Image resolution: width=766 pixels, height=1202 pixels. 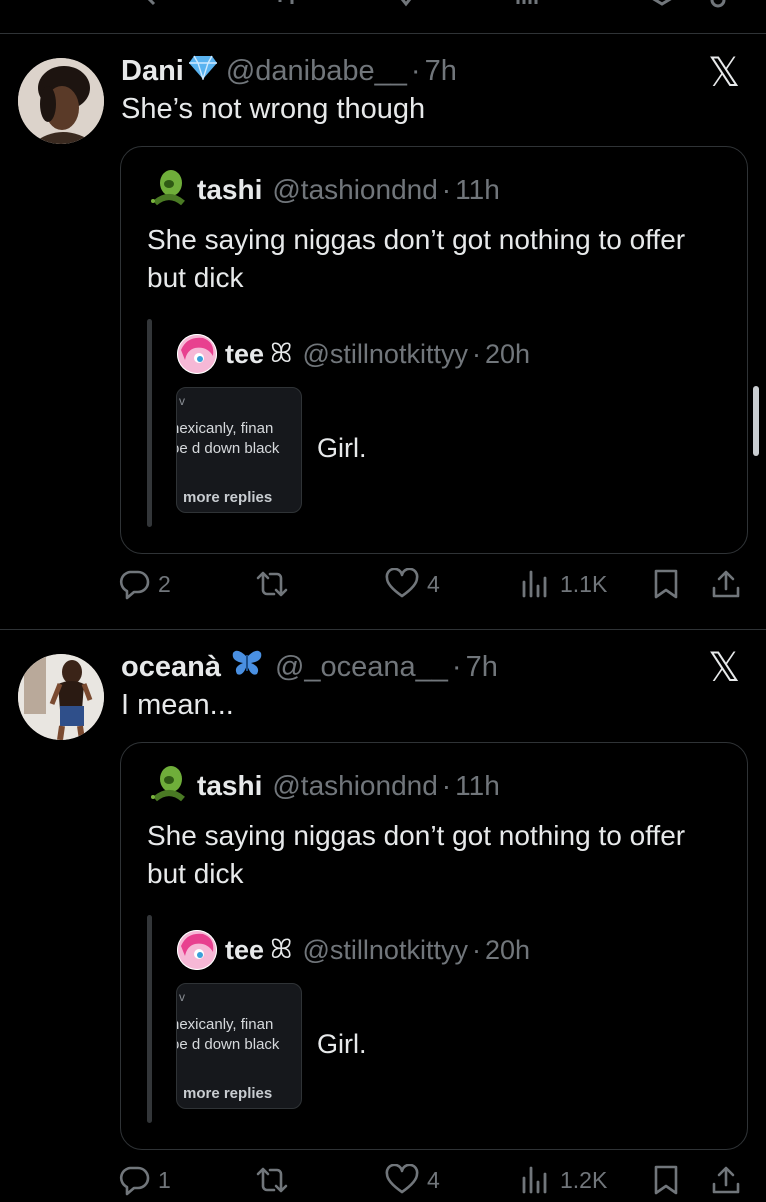 I want to click on reply-button: 2, so click(x=144, y=584).